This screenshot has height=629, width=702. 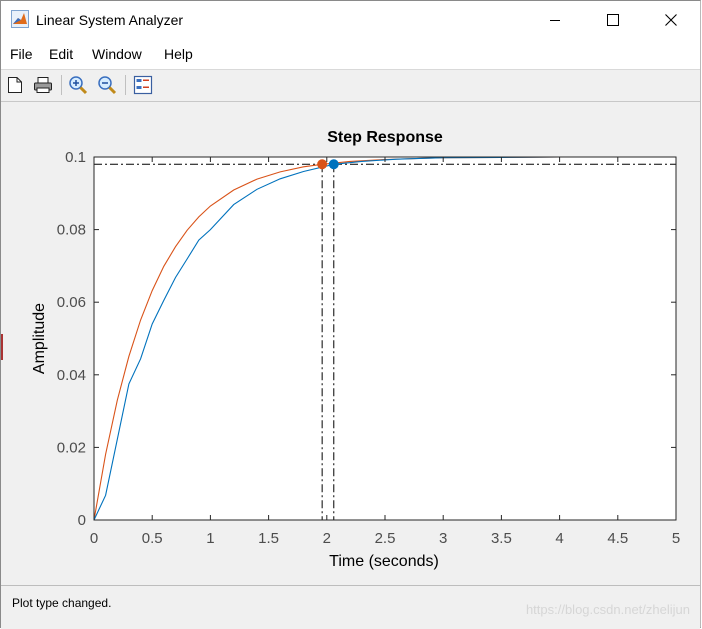 I want to click on maximize-button, so click(x=613, y=20).